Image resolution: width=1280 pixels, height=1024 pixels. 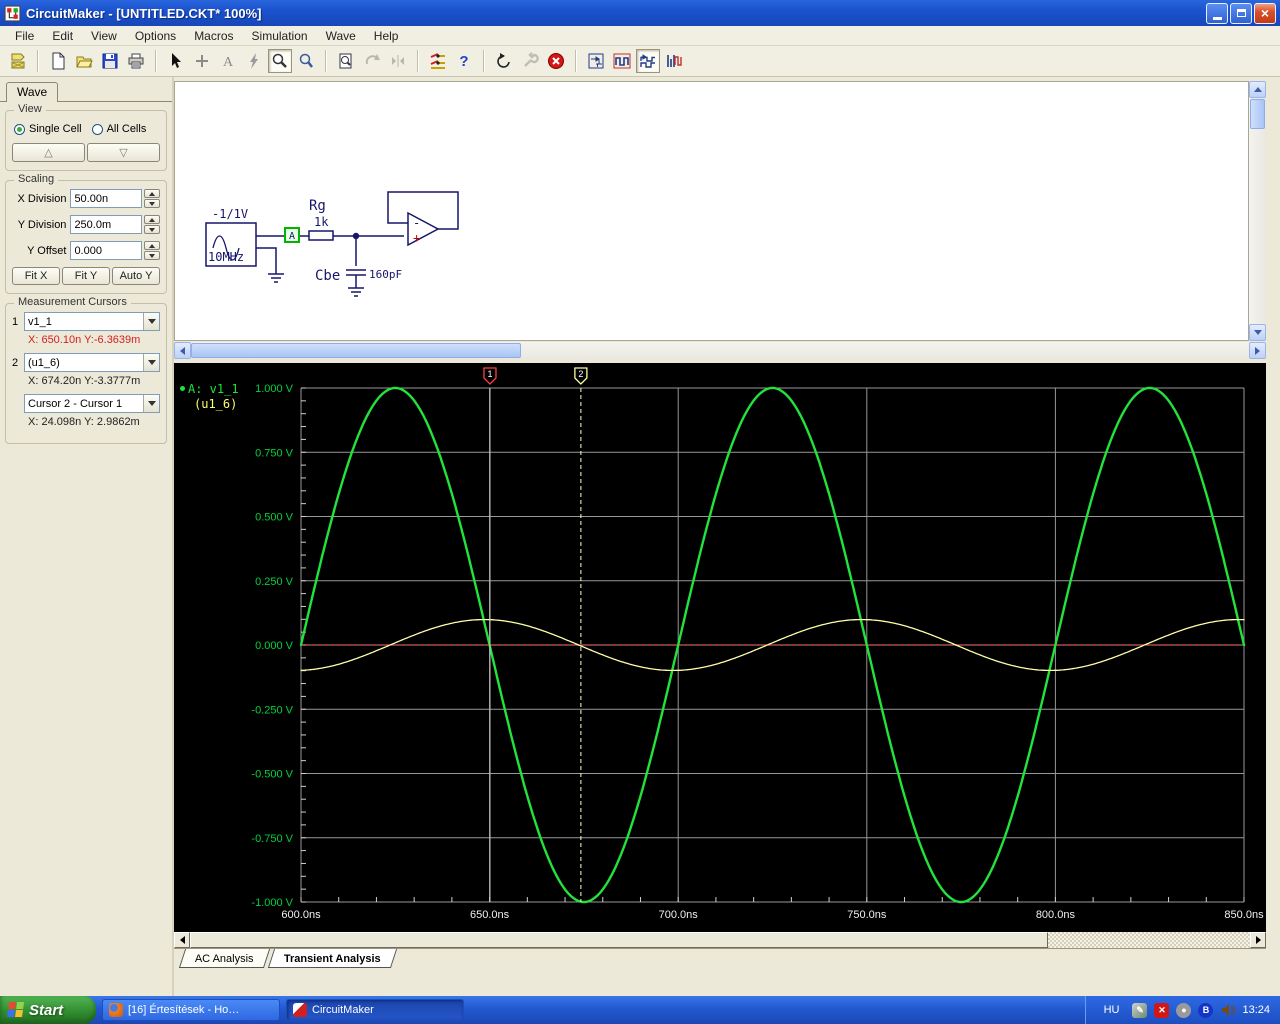 What do you see at coordinates (504, 61) in the screenshot?
I see `reset-icon` at bounding box center [504, 61].